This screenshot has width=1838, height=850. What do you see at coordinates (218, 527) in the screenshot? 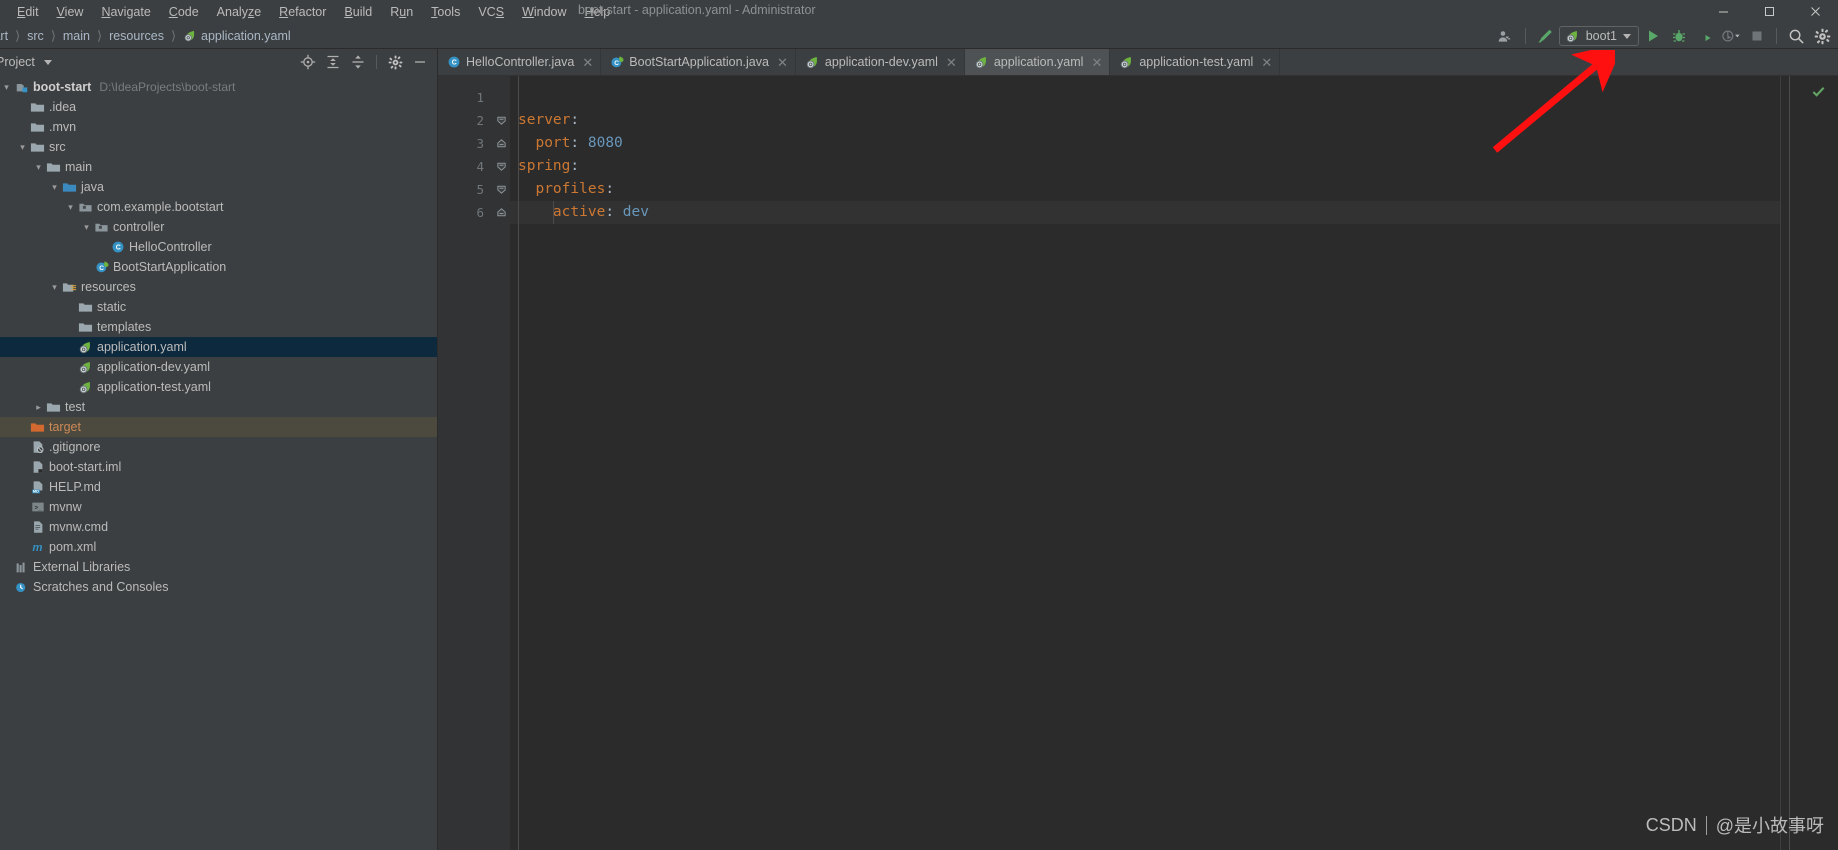
I see `tree-item-mvnw-cmd: mvnw.cmd` at bounding box center [218, 527].